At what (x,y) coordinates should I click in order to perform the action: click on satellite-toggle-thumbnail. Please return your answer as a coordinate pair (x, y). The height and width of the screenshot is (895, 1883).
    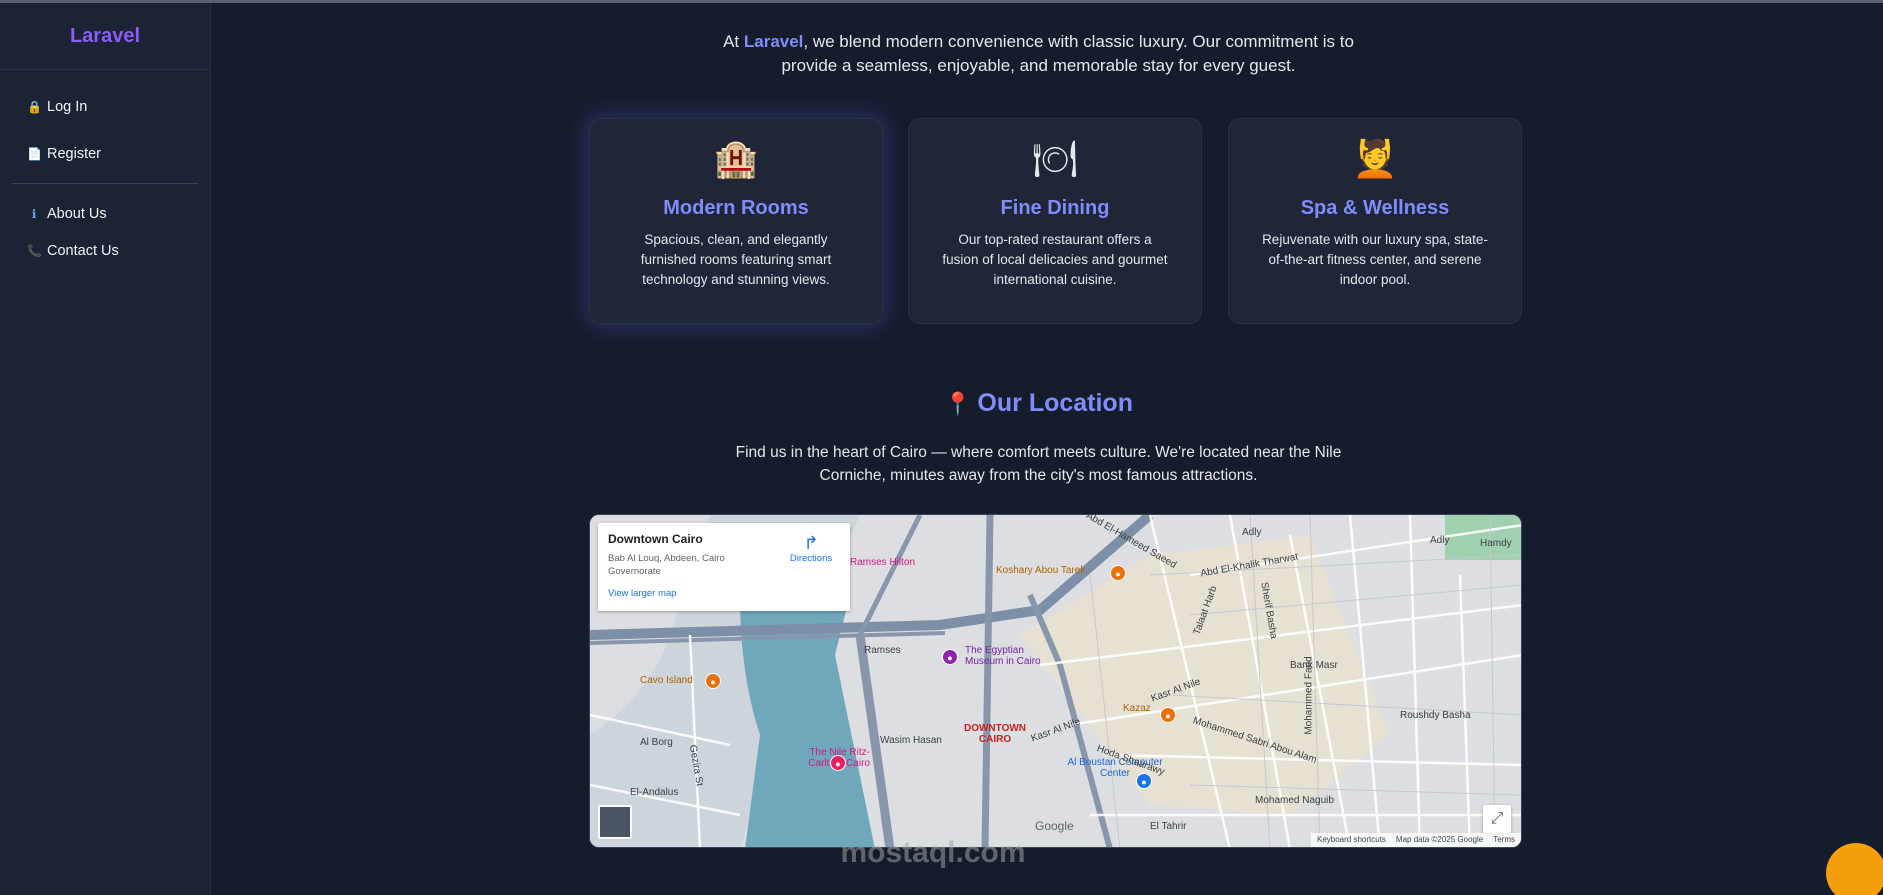
    Looking at the image, I should click on (615, 822).